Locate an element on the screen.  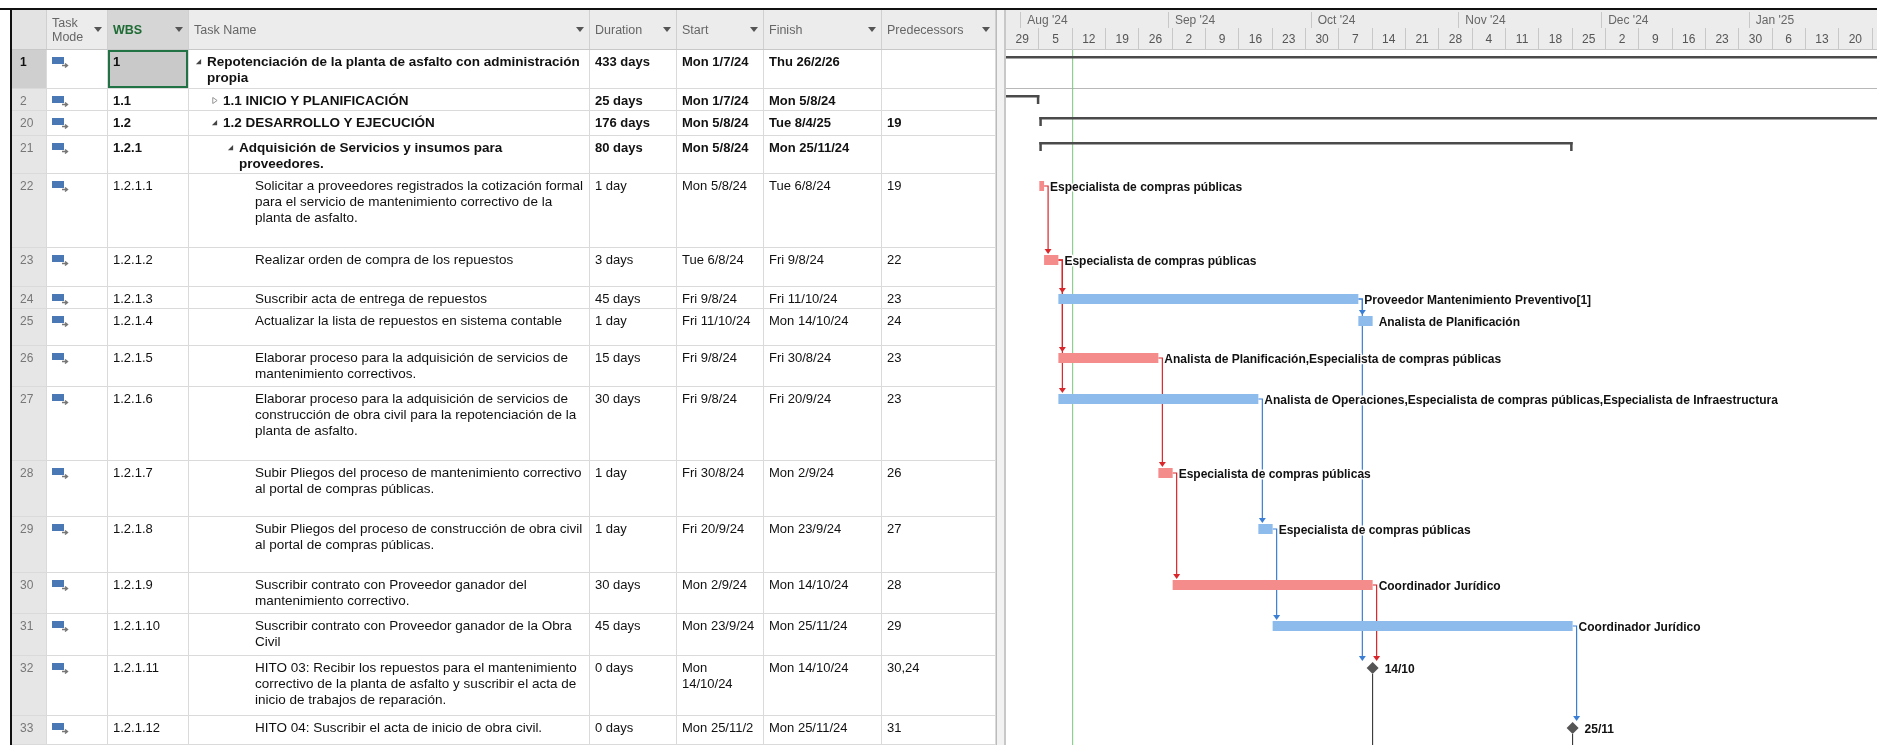
row-header: 30 is located at coordinates (29, 593).